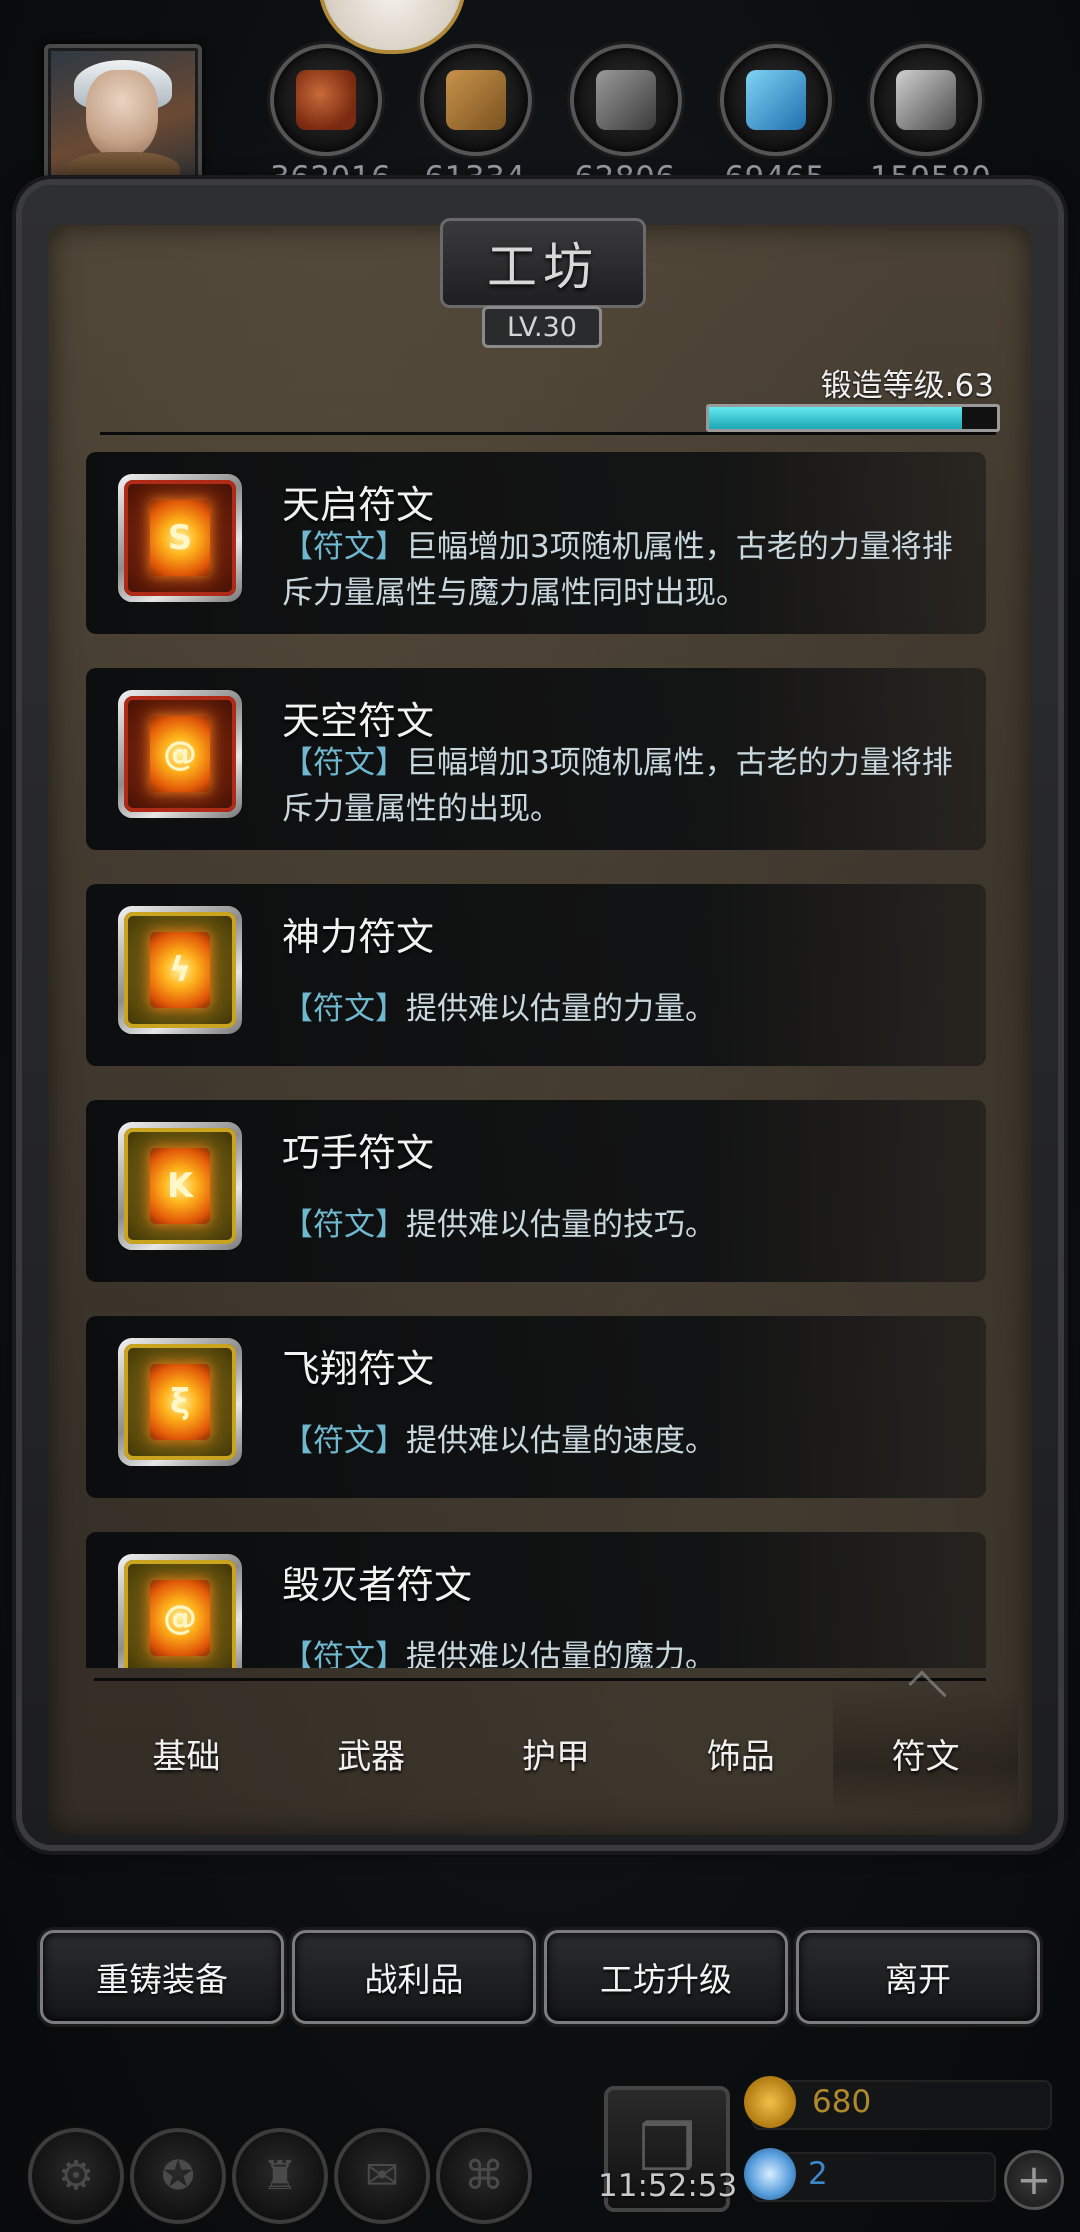  I want to click on category-tabs: 基础 武器 护甲 饰品 符文, so click(556, 1753).